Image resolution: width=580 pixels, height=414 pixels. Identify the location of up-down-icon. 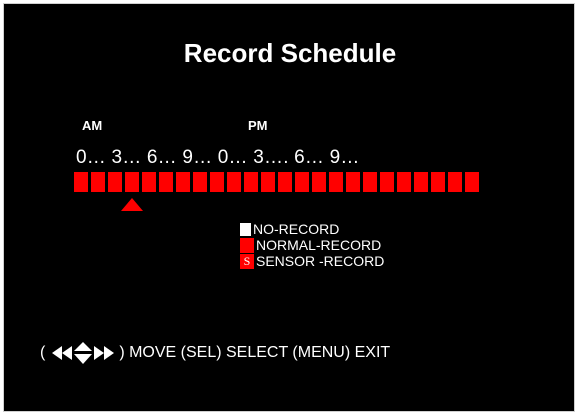
(83, 353).